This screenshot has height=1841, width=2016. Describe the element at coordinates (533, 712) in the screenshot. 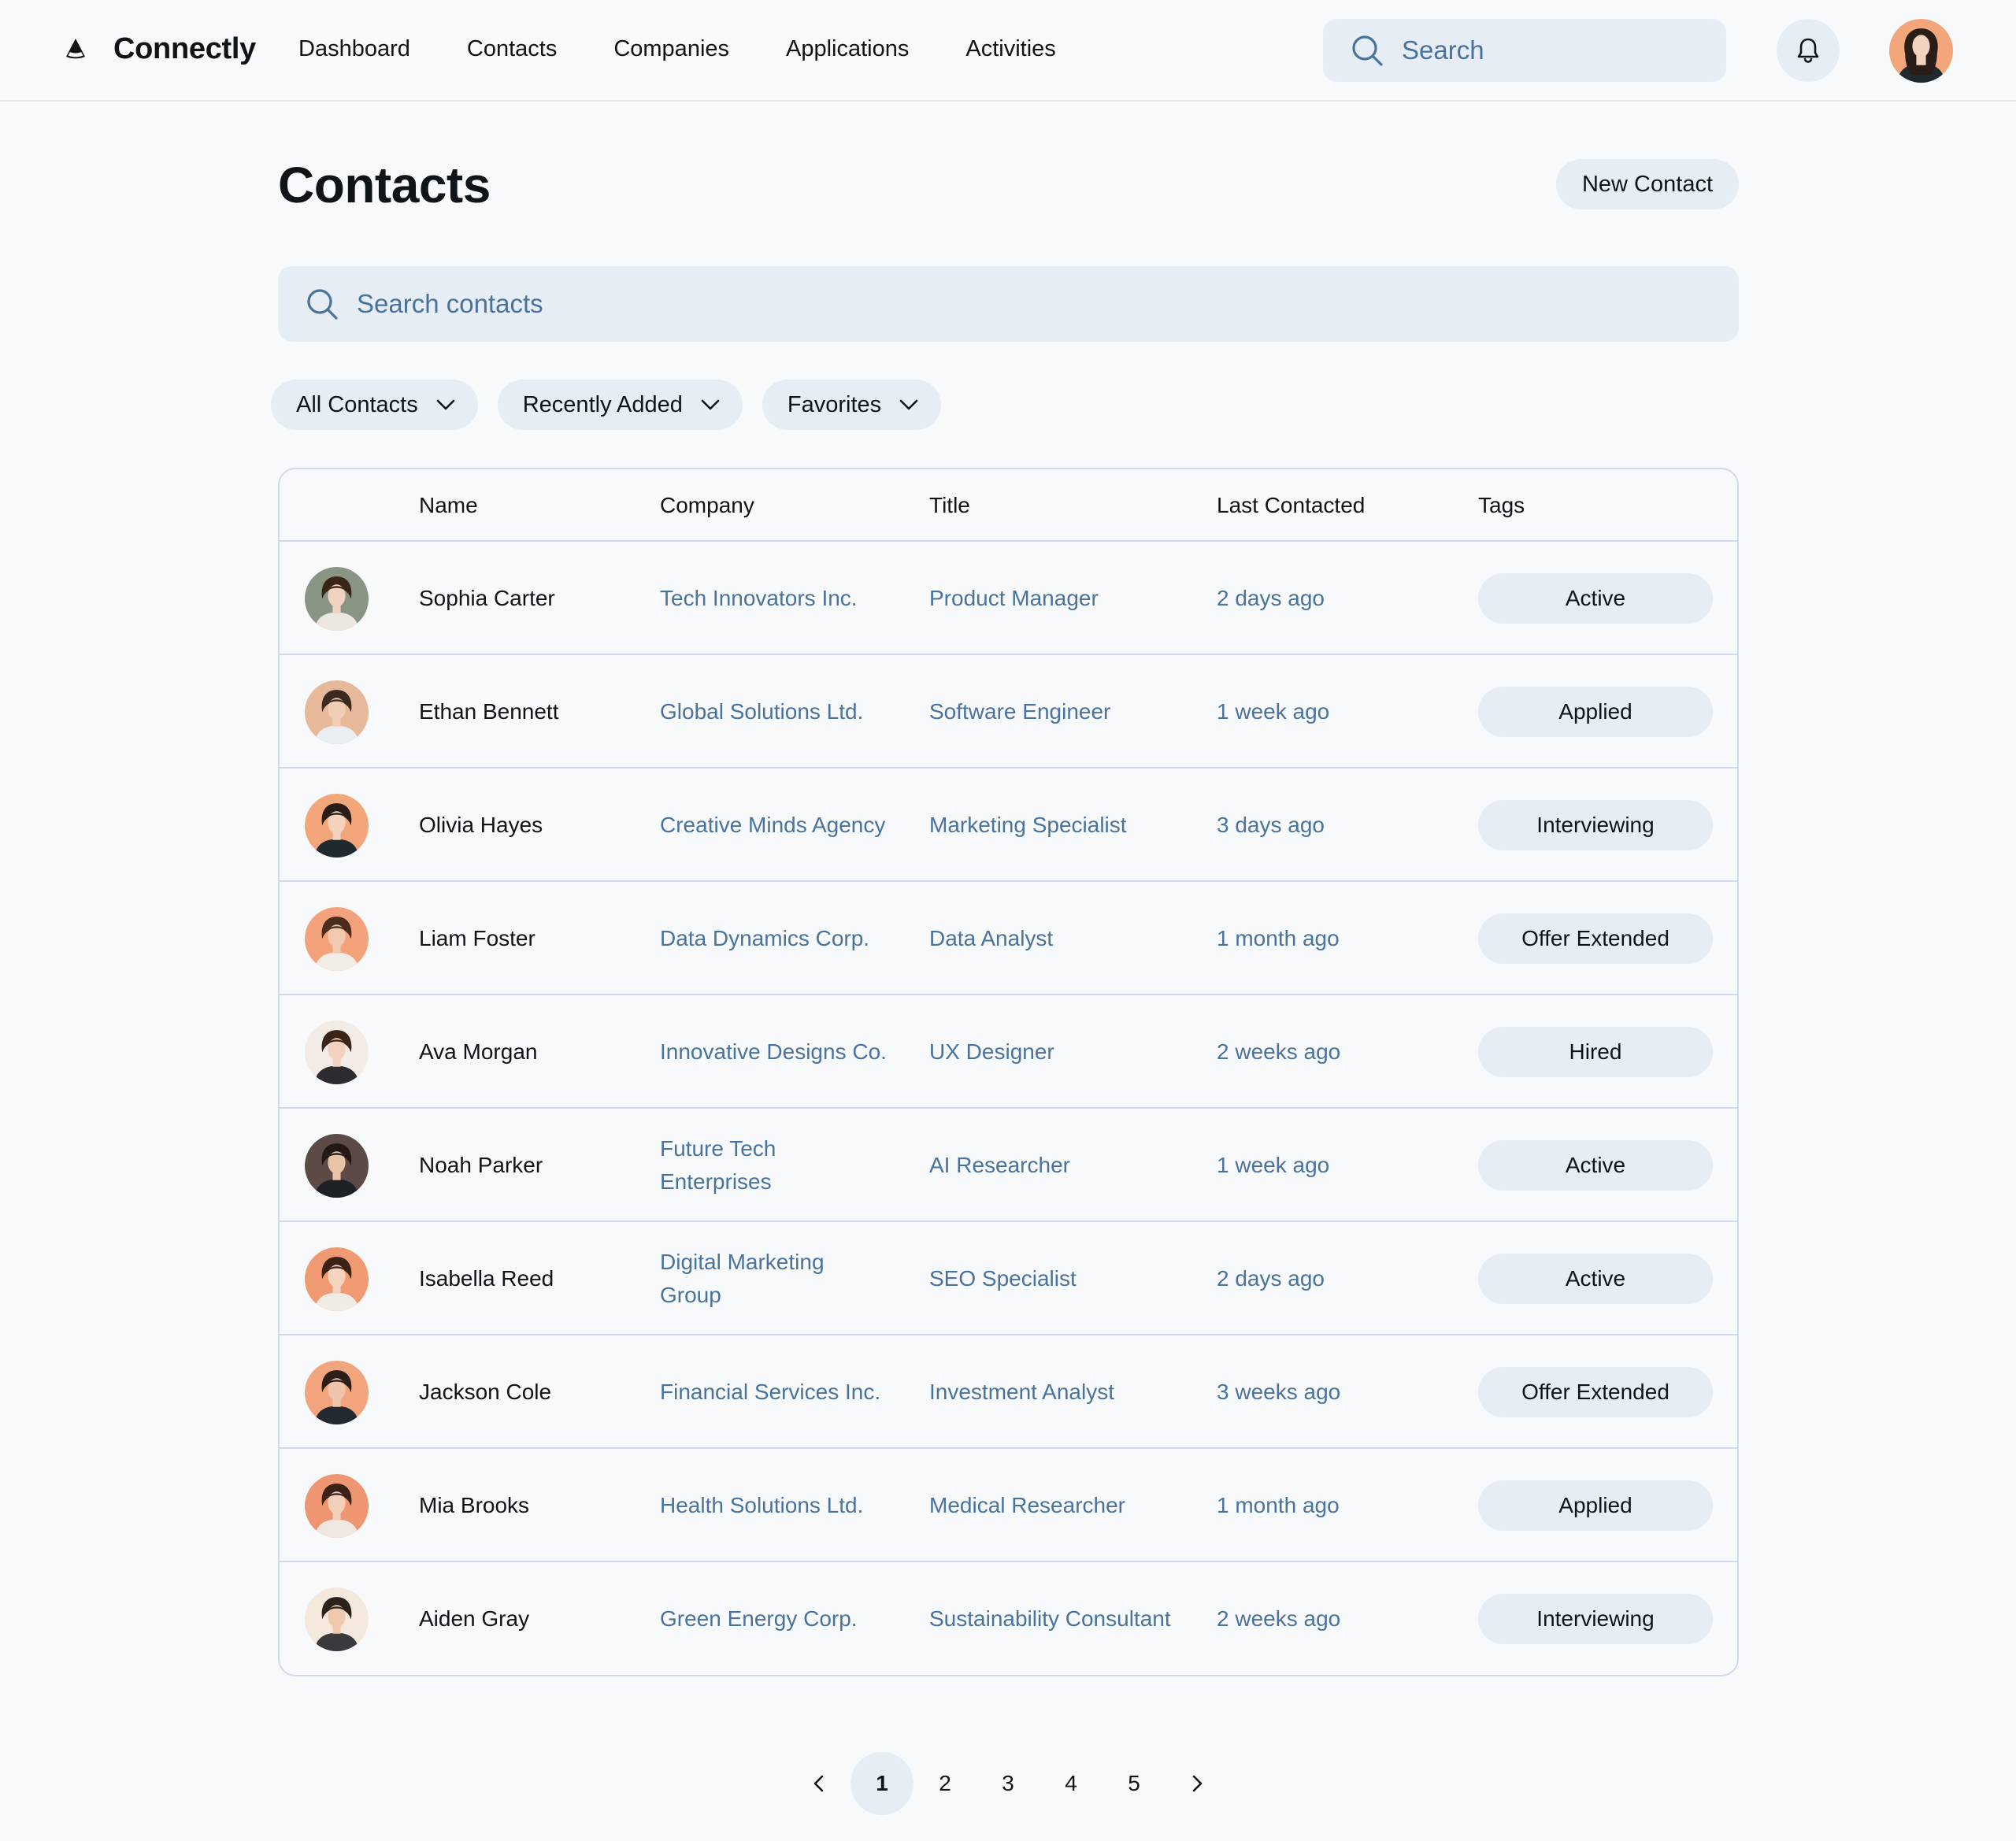

I see `contact-name: Ethan Bennett` at that location.